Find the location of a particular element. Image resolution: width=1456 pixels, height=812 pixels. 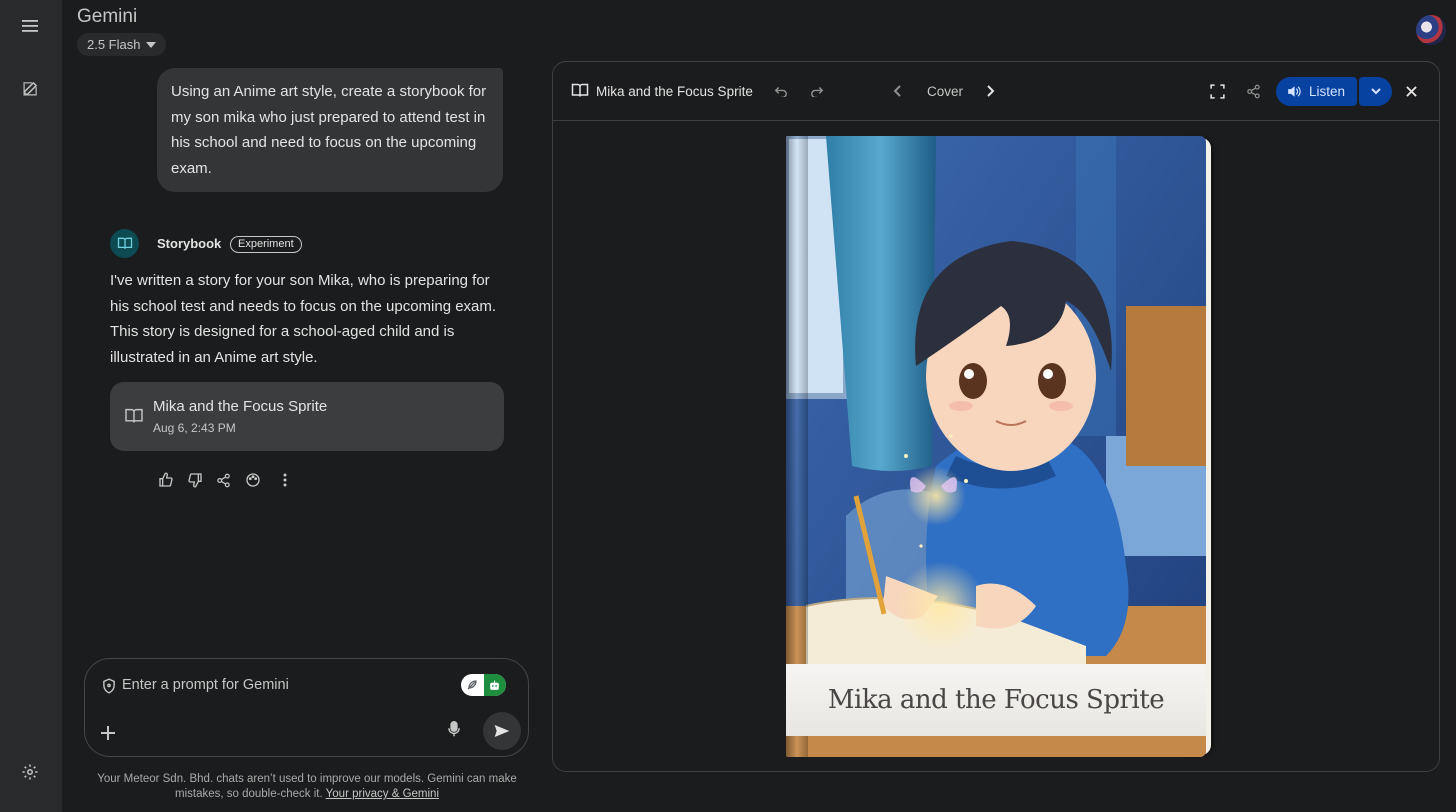

leaf-icon is located at coordinates (472, 685).